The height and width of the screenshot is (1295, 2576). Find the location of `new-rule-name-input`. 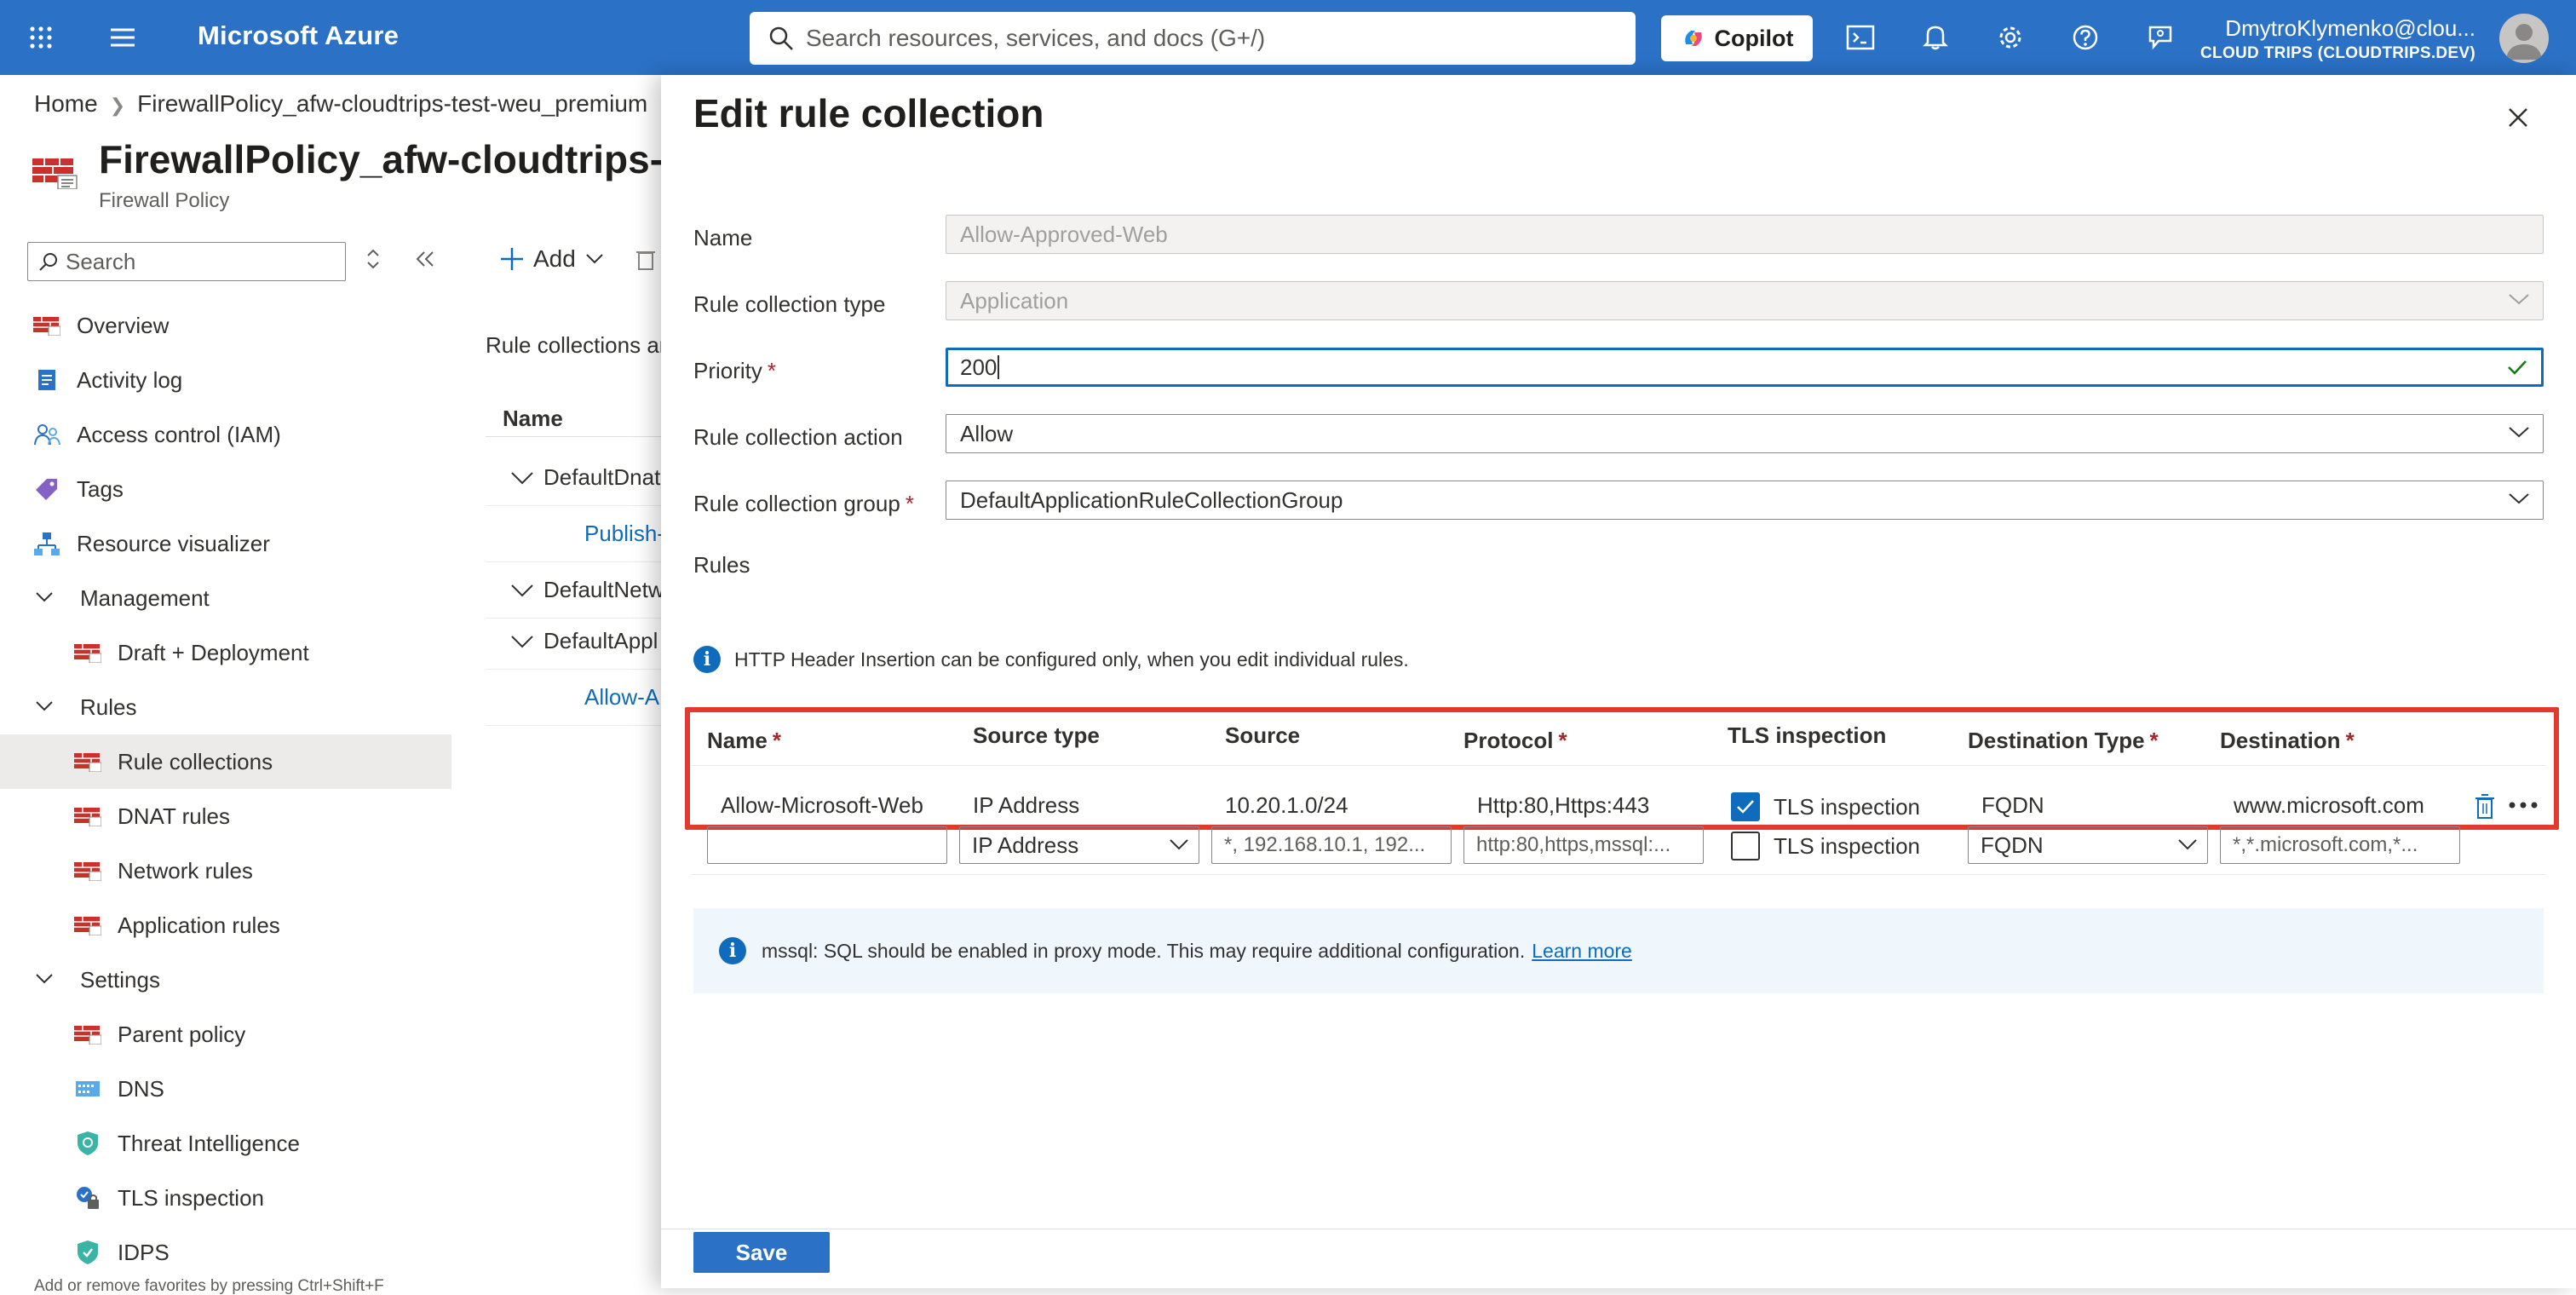

new-rule-name-input is located at coordinates (827, 845).